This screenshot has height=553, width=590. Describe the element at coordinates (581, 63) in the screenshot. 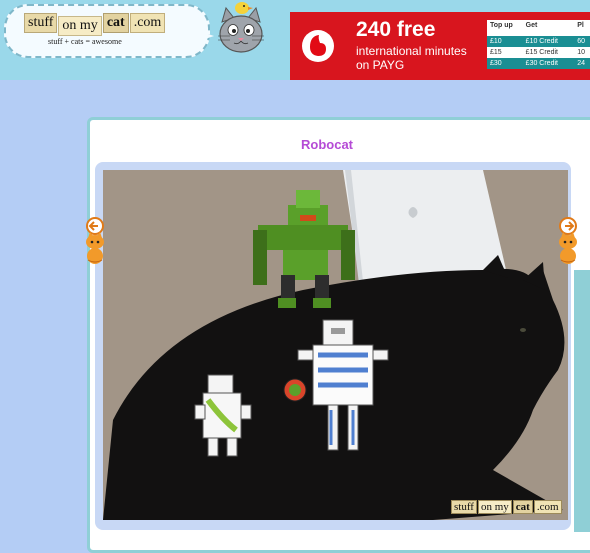

I see `ad-table-cell: 24` at that location.